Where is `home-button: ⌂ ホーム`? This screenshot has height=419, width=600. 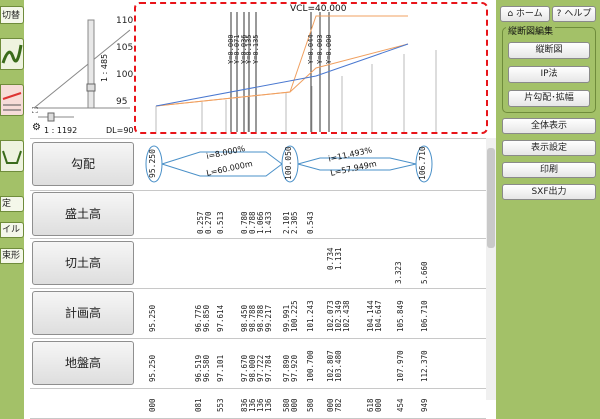
home-button: ⌂ ホーム is located at coordinates (525, 14).